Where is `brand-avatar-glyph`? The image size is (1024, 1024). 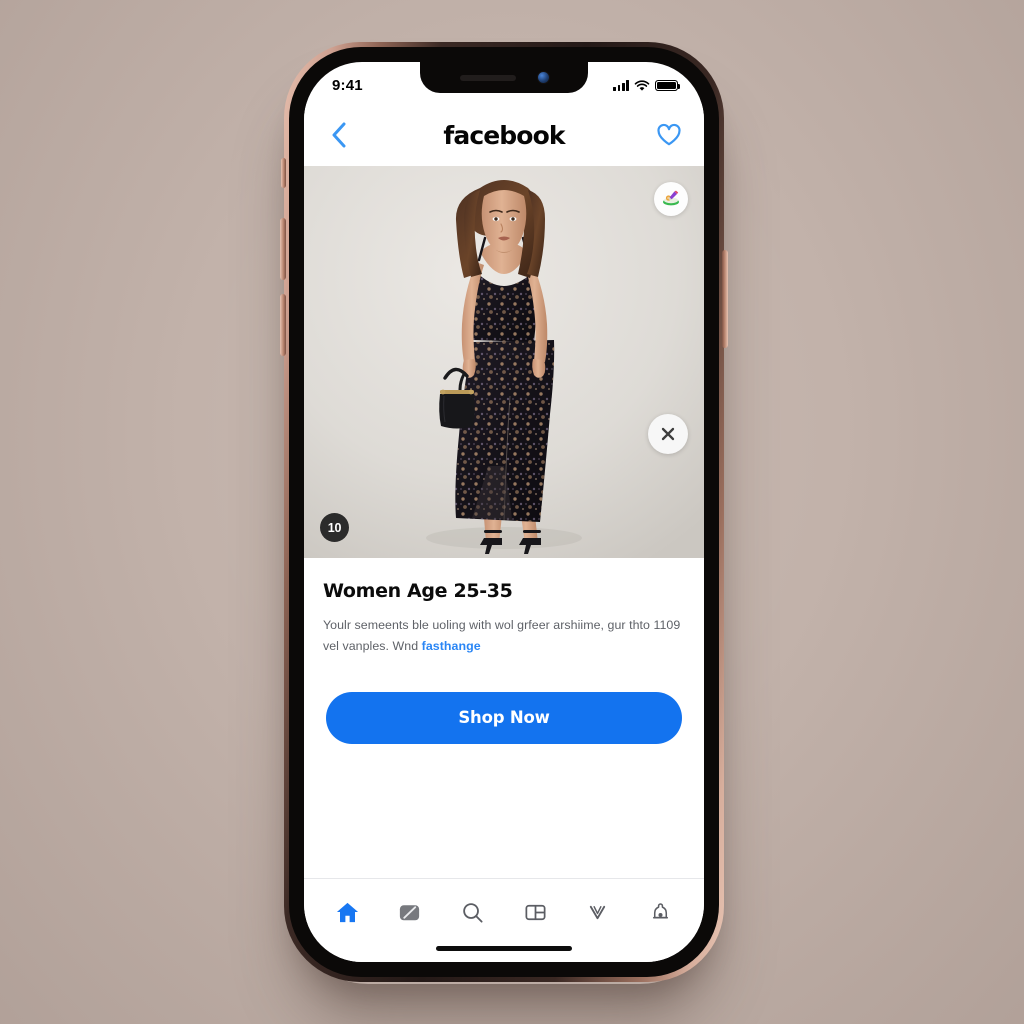 brand-avatar-glyph is located at coordinates (671, 198).